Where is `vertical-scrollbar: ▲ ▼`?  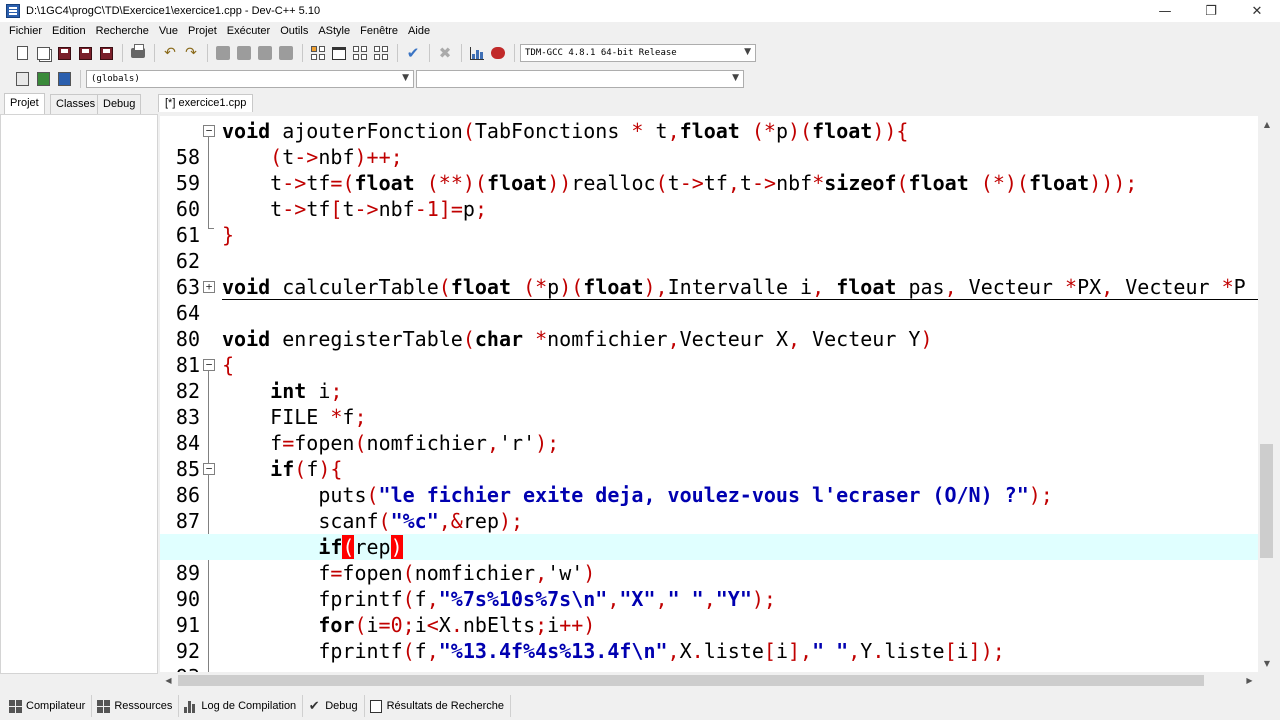 vertical-scrollbar: ▲ ▼ is located at coordinates (1267, 394).